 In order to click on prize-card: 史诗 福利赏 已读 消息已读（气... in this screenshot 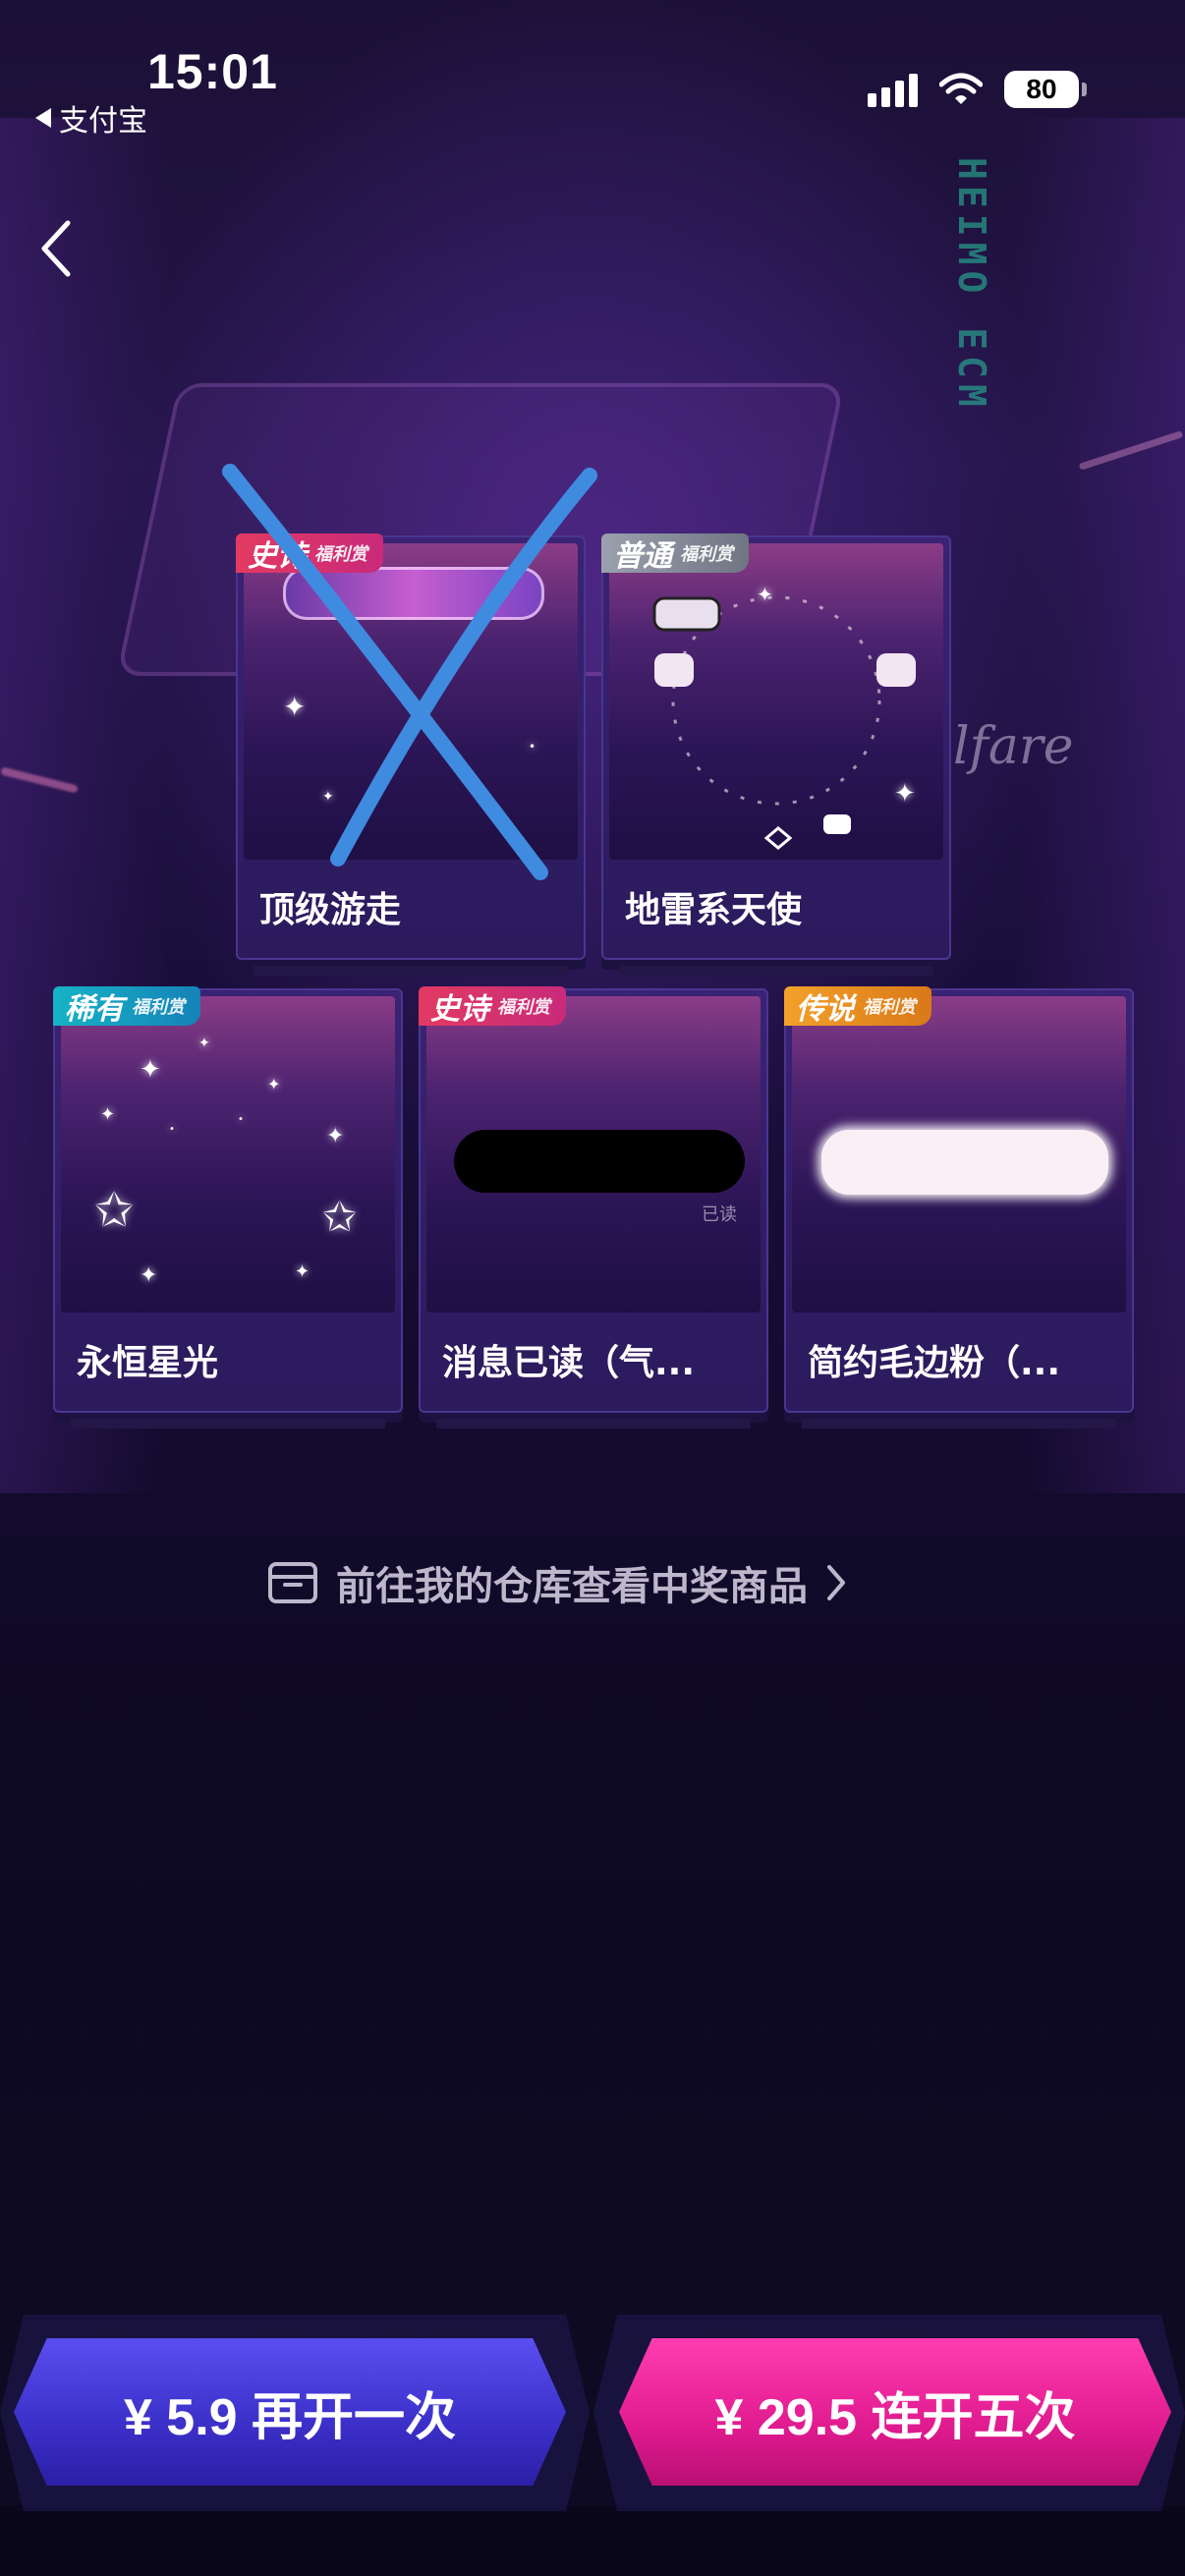, I will do `click(594, 1207)`.